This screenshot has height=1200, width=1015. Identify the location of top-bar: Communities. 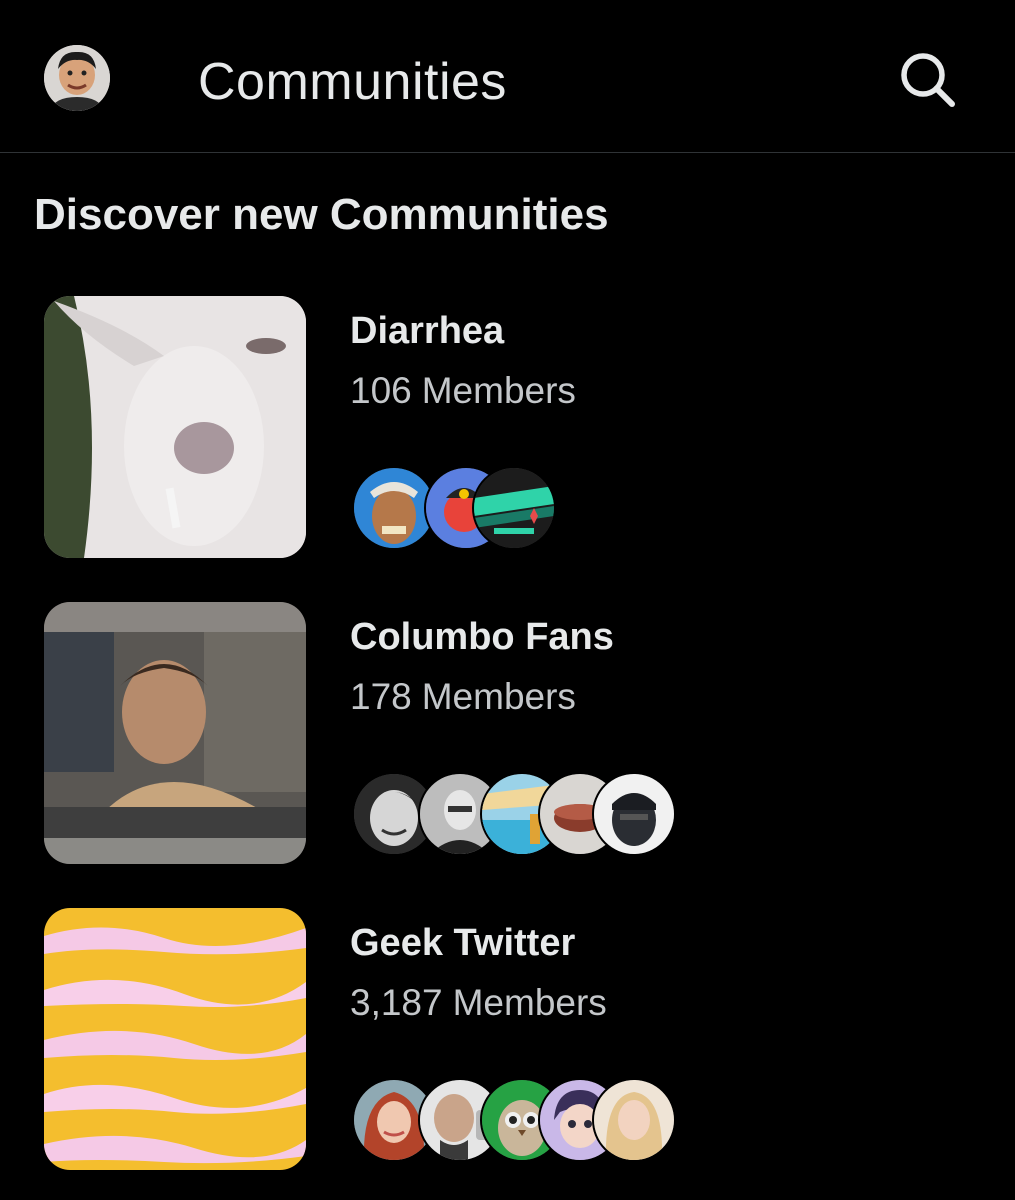
(507, 76).